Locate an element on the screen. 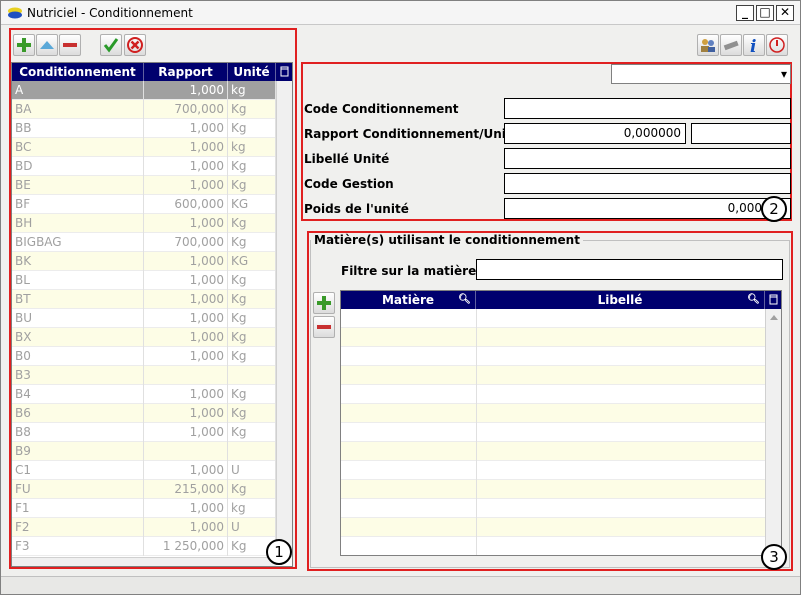 The height and width of the screenshot is (595, 801). cell-unite: kg is located at coordinates (252, 90).